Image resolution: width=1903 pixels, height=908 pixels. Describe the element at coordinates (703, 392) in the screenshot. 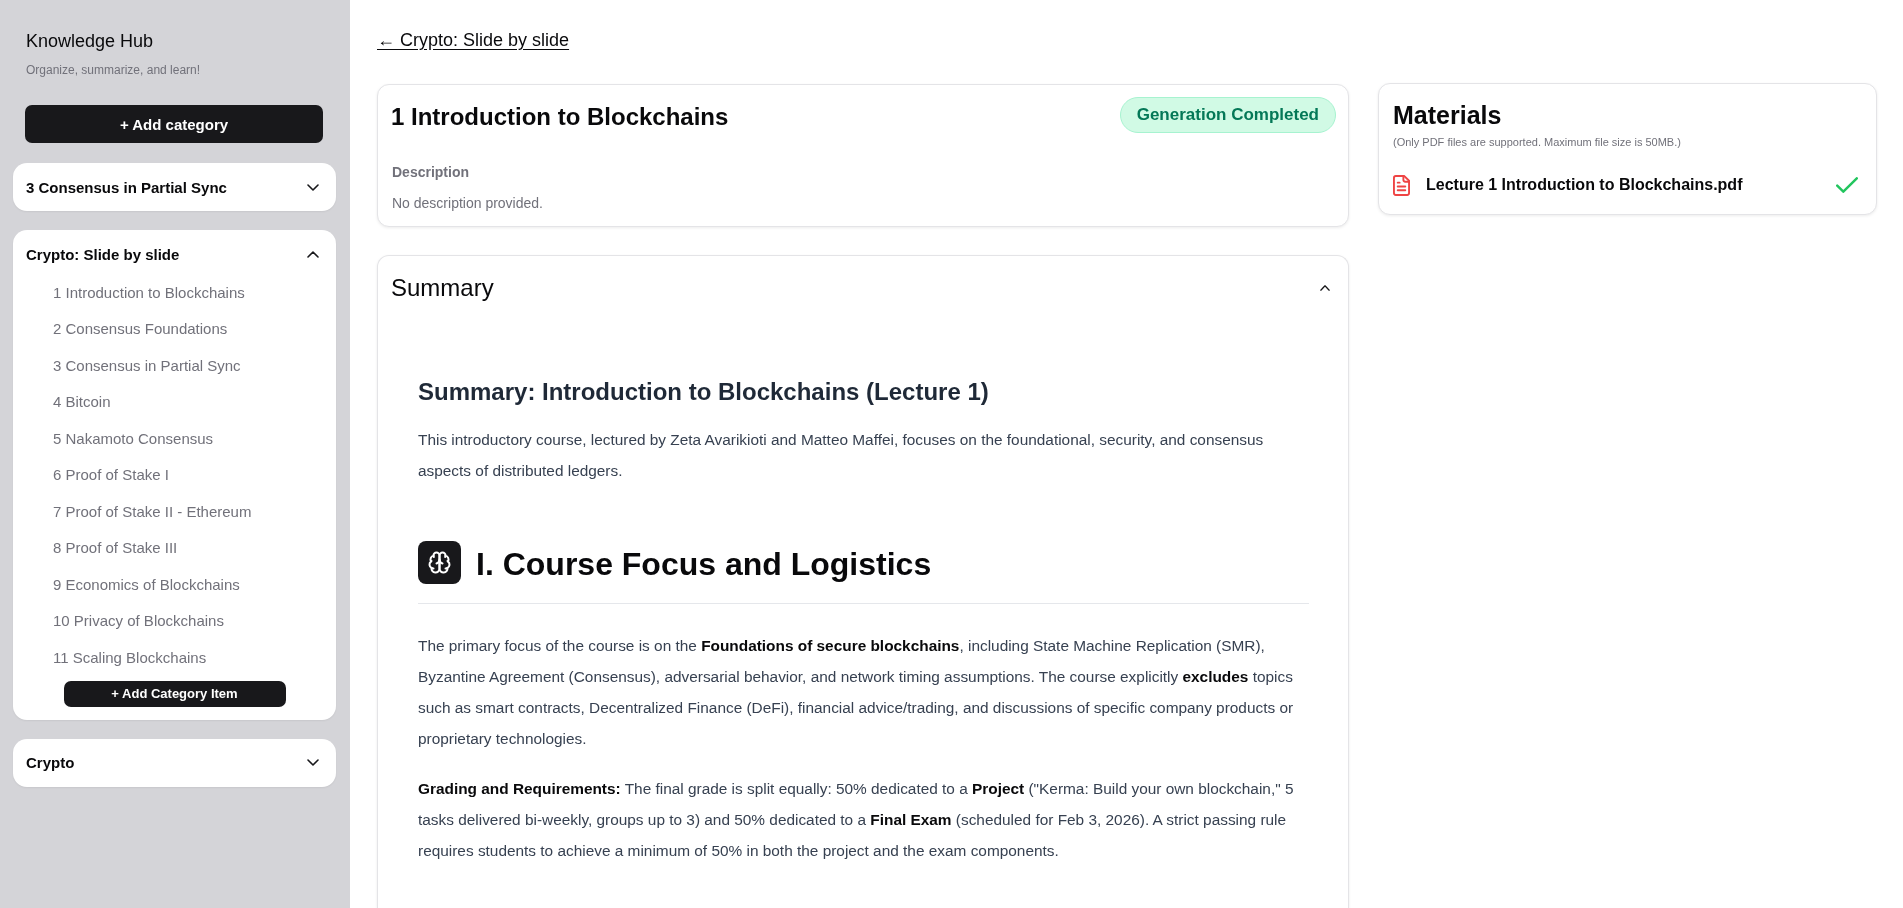

I see `summary-heading: Summary: Introduction to Blockchains (Lecture 1)` at that location.